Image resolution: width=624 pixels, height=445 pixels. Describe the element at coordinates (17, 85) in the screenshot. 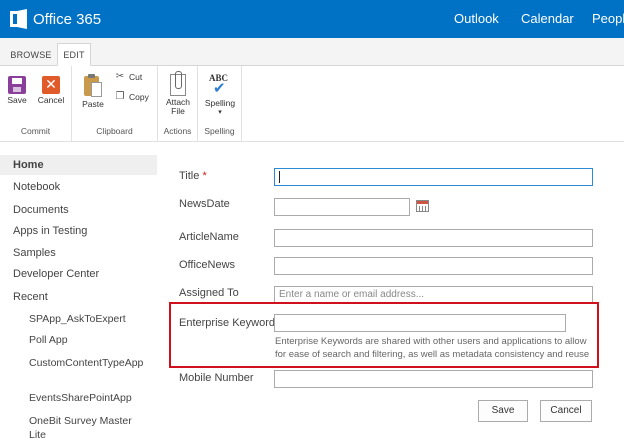

I see `save-icon` at that location.